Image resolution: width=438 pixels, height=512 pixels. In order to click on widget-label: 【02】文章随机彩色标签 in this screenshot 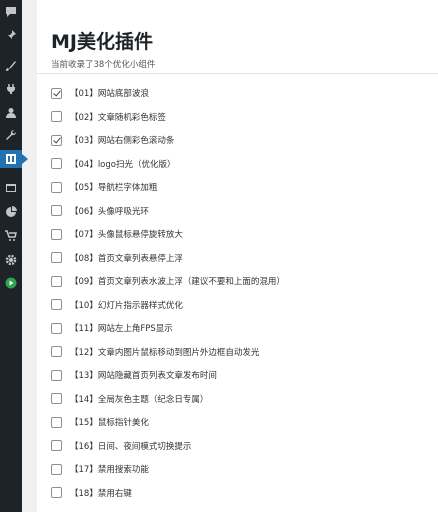, I will do `click(118, 117)`.